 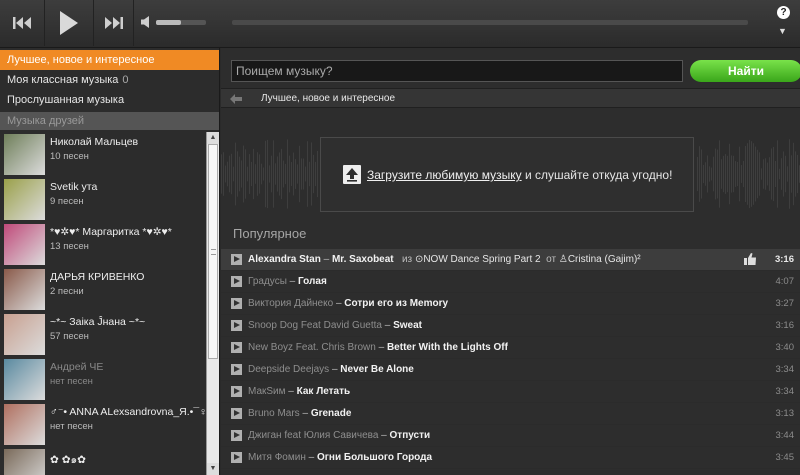 What do you see at coordinates (407, 325) in the screenshot?
I see `track-title: Sweat` at bounding box center [407, 325].